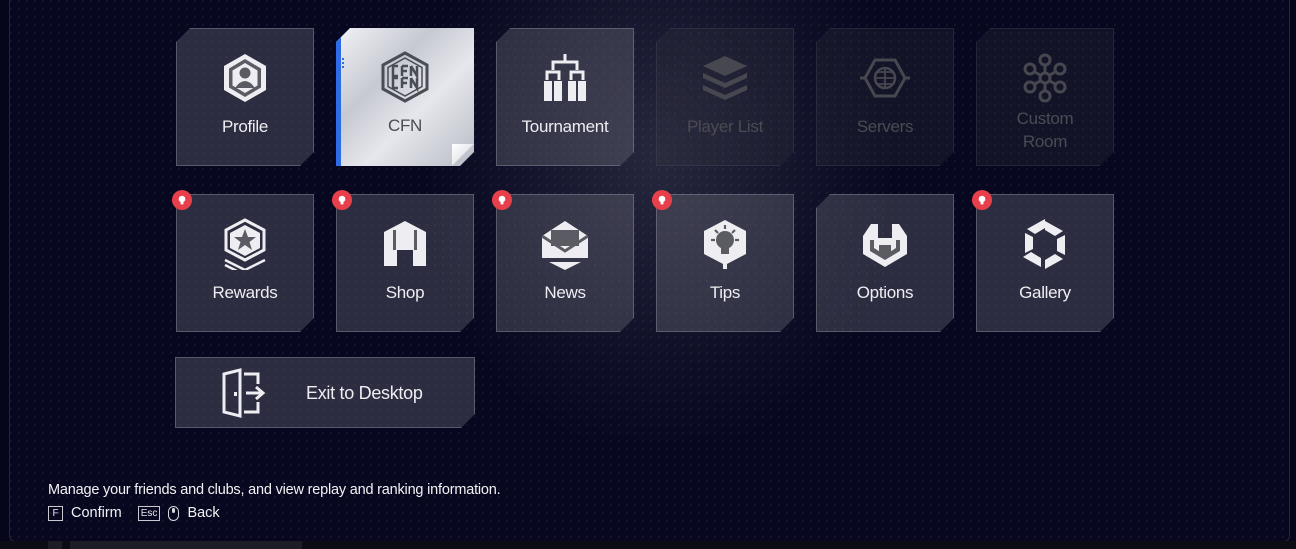 The image size is (1296, 549). Describe the element at coordinates (174, 513) in the screenshot. I see `mouse-icon` at that location.